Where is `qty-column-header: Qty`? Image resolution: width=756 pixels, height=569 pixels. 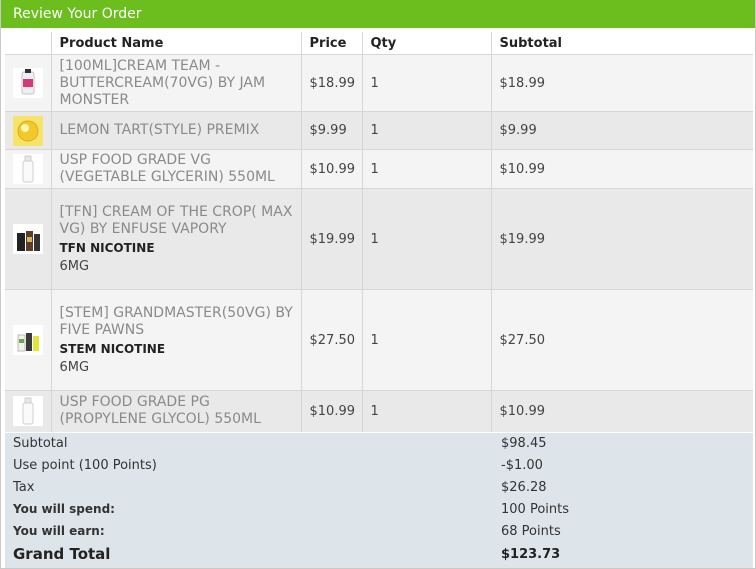
qty-column-header: Qty is located at coordinates (427, 43).